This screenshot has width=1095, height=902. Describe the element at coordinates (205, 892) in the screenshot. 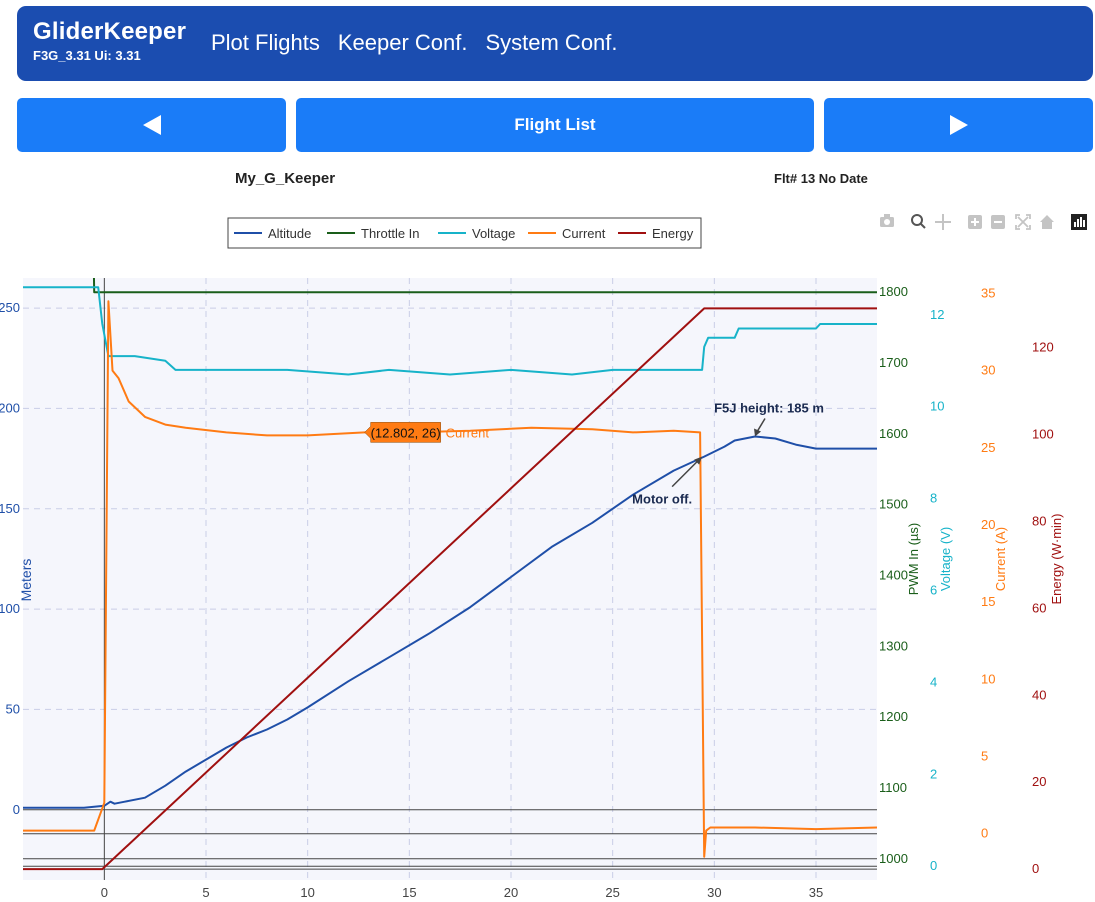

I see `x-tick-label: 5` at that location.